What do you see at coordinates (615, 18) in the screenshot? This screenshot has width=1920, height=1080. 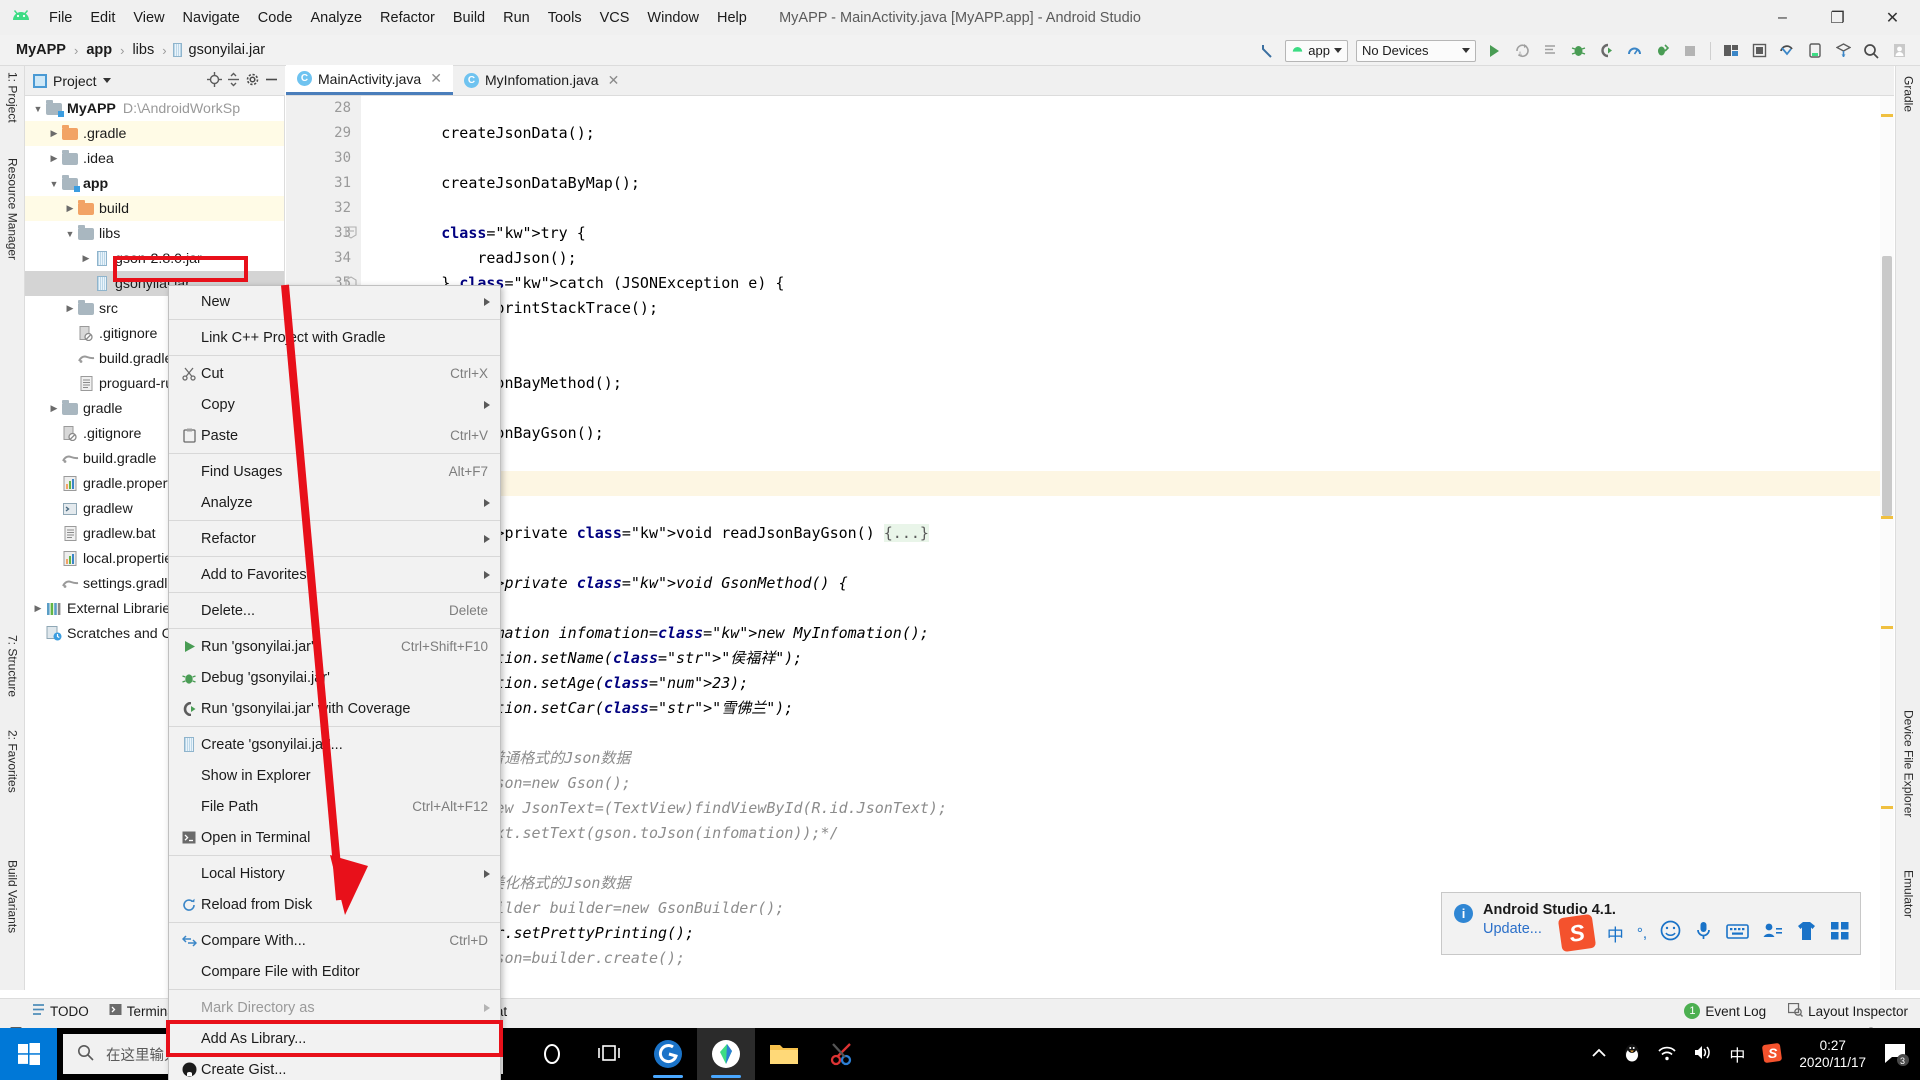 I see `menu-item-vcs: VCS` at bounding box center [615, 18].